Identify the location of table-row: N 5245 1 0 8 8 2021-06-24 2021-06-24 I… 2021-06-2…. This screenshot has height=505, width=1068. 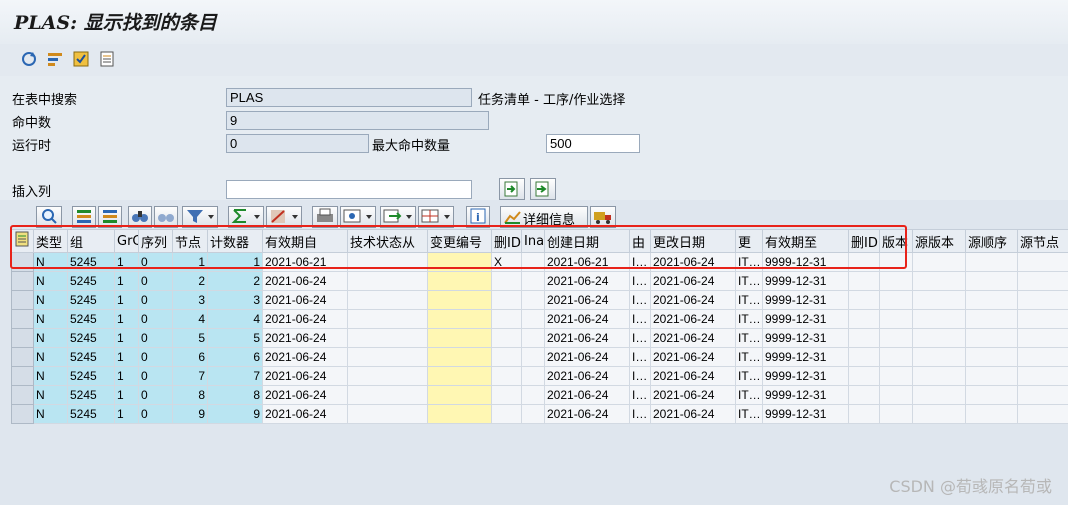
(539, 395).